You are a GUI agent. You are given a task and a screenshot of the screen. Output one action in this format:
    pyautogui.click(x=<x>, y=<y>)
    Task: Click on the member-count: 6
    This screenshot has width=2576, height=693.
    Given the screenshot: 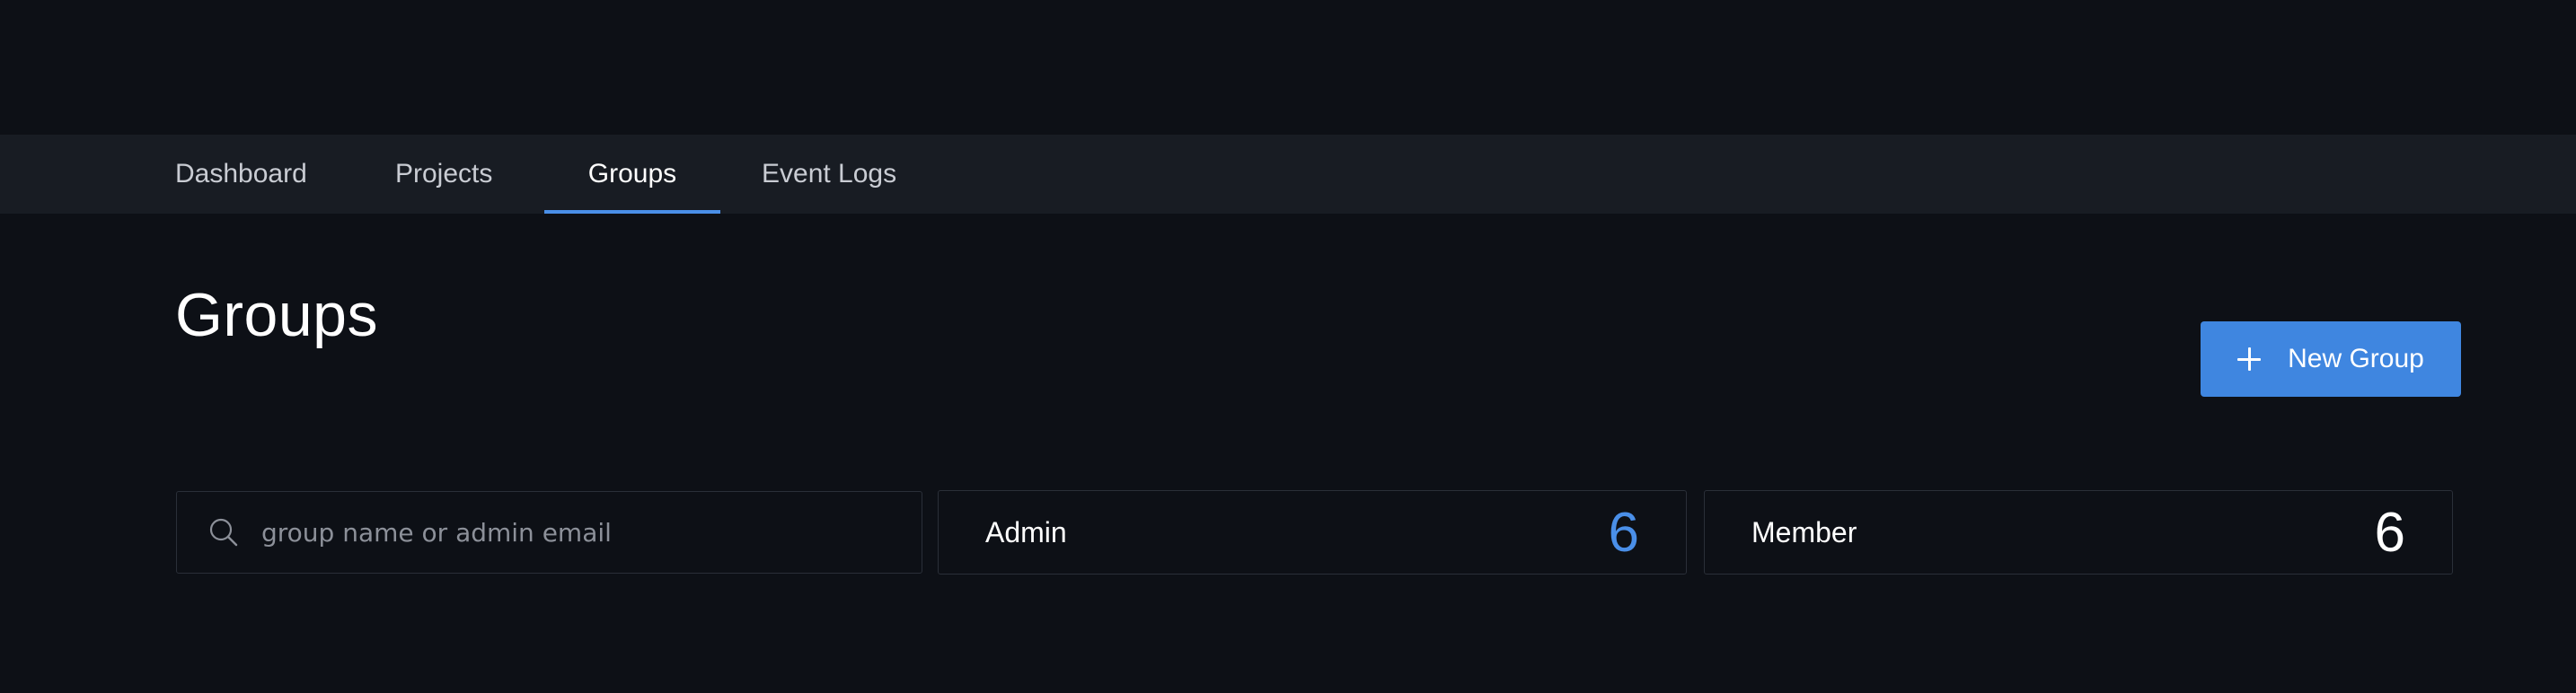 What is the action you would take?
    pyautogui.click(x=2389, y=532)
    